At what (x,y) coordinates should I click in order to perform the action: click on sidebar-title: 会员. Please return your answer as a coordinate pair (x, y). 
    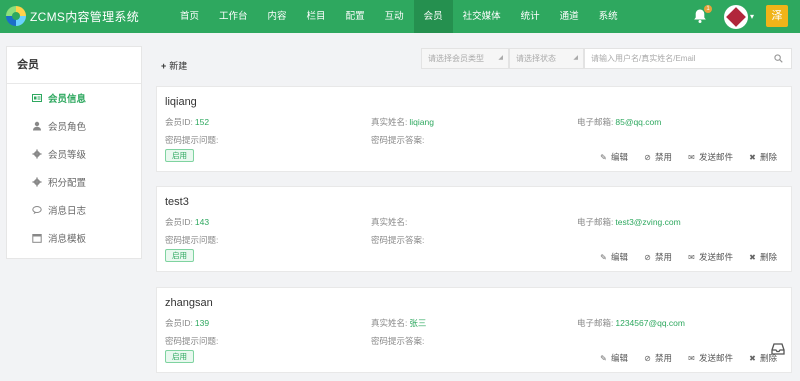
    Looking at the image, I should click on (74, 65).